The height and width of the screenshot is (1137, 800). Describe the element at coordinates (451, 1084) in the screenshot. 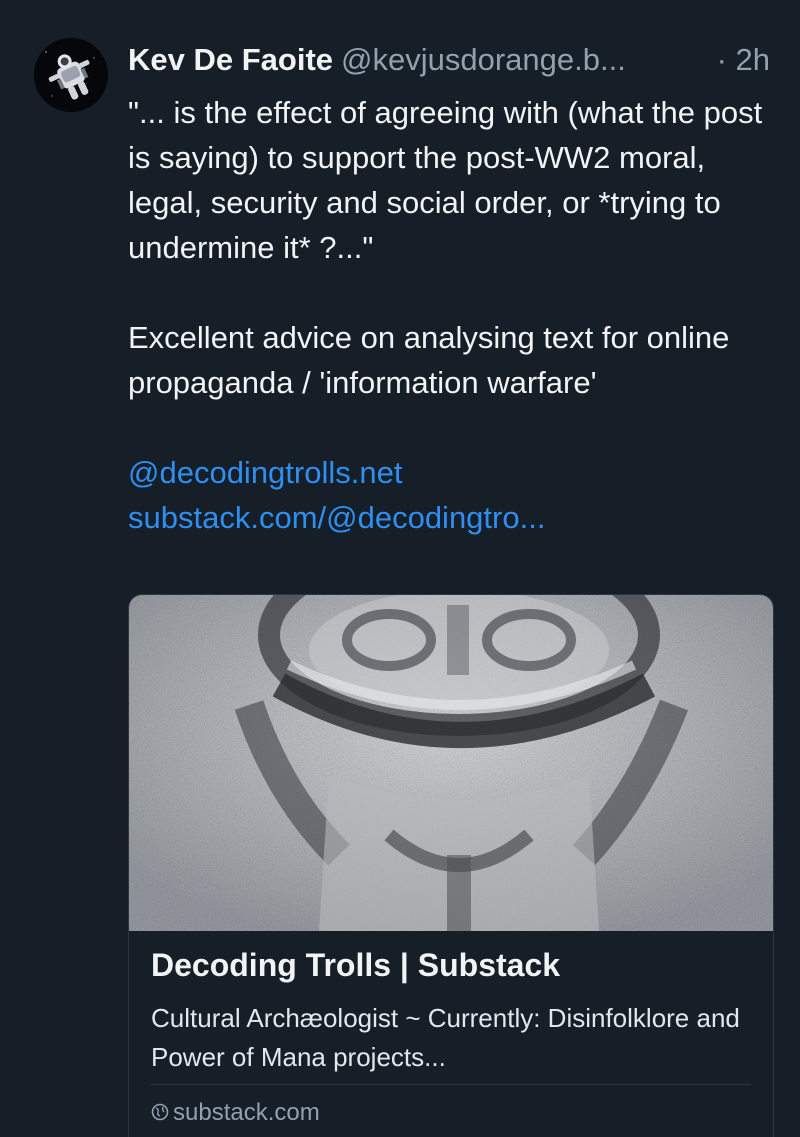

I see `card-divider` at that location.